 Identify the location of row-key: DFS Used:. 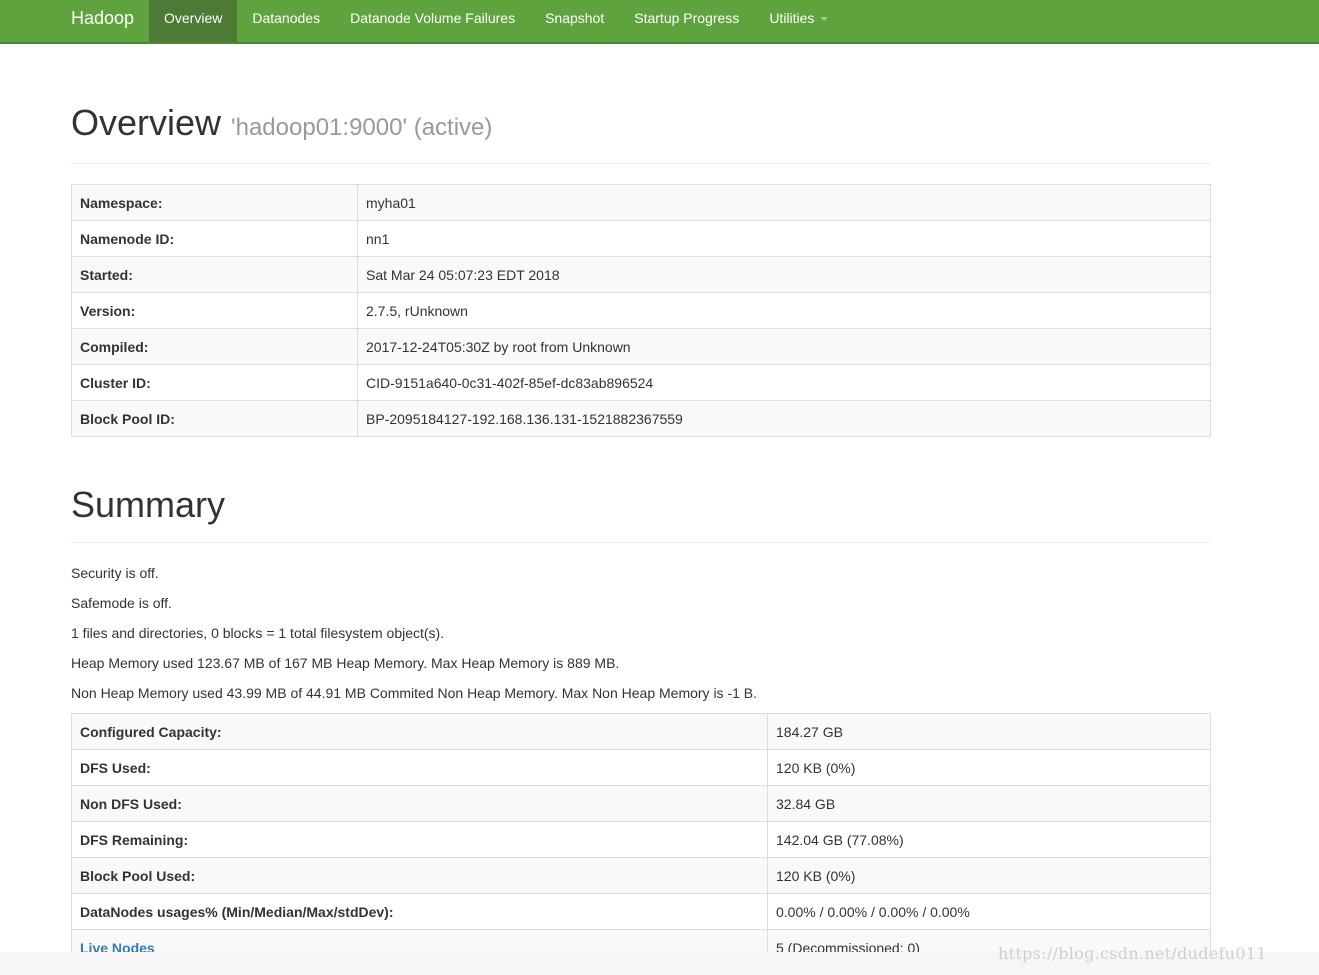
(419, 767).